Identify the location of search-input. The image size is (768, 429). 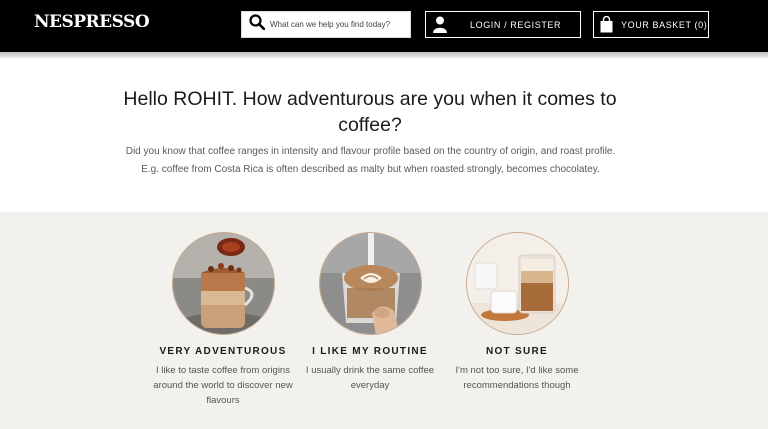
(340, 24).